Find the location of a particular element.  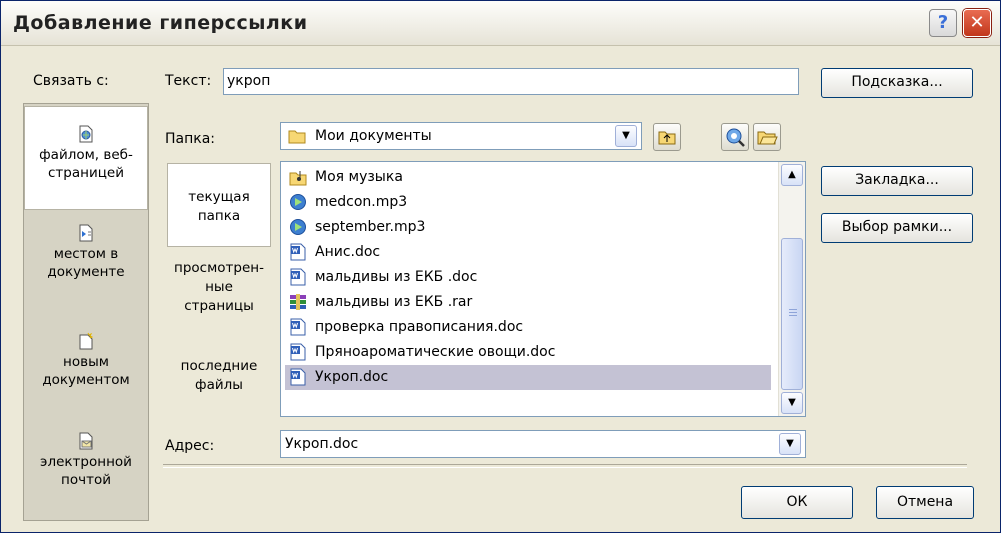

place-label: последние файлы is located at coordinates (219, 375).